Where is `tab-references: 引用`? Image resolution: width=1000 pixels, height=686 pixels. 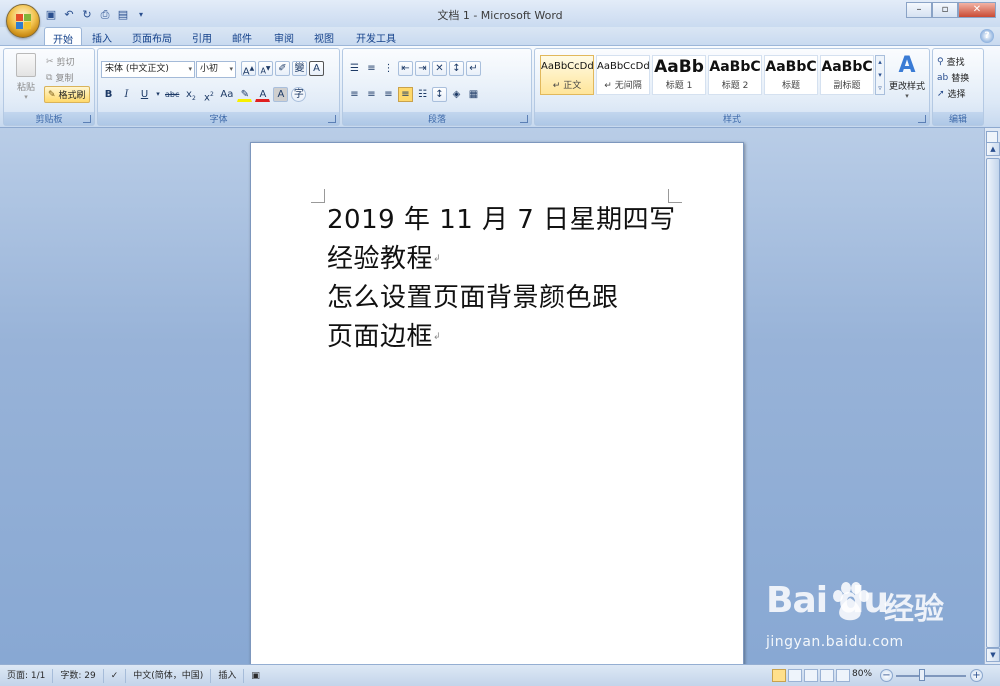
tab-references: 引用 is located at coordinates (202, 36).